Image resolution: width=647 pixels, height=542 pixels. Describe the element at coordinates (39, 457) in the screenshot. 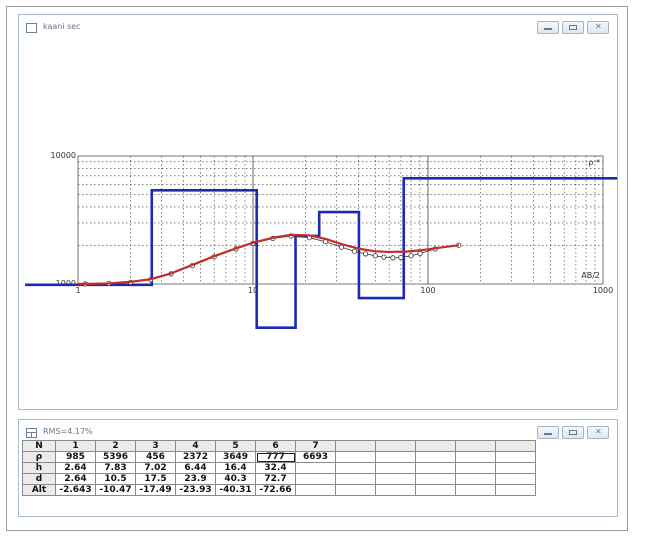

I see `row-header-rho: ρ` at that location.